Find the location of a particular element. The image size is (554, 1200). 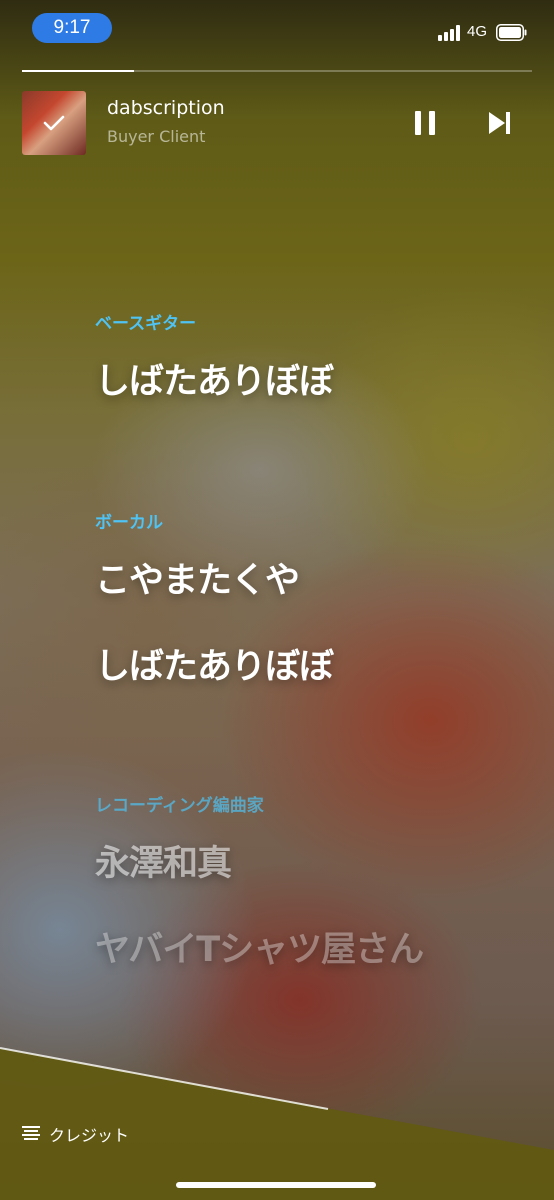

skip-next-button is located at coordinates (500, 123).